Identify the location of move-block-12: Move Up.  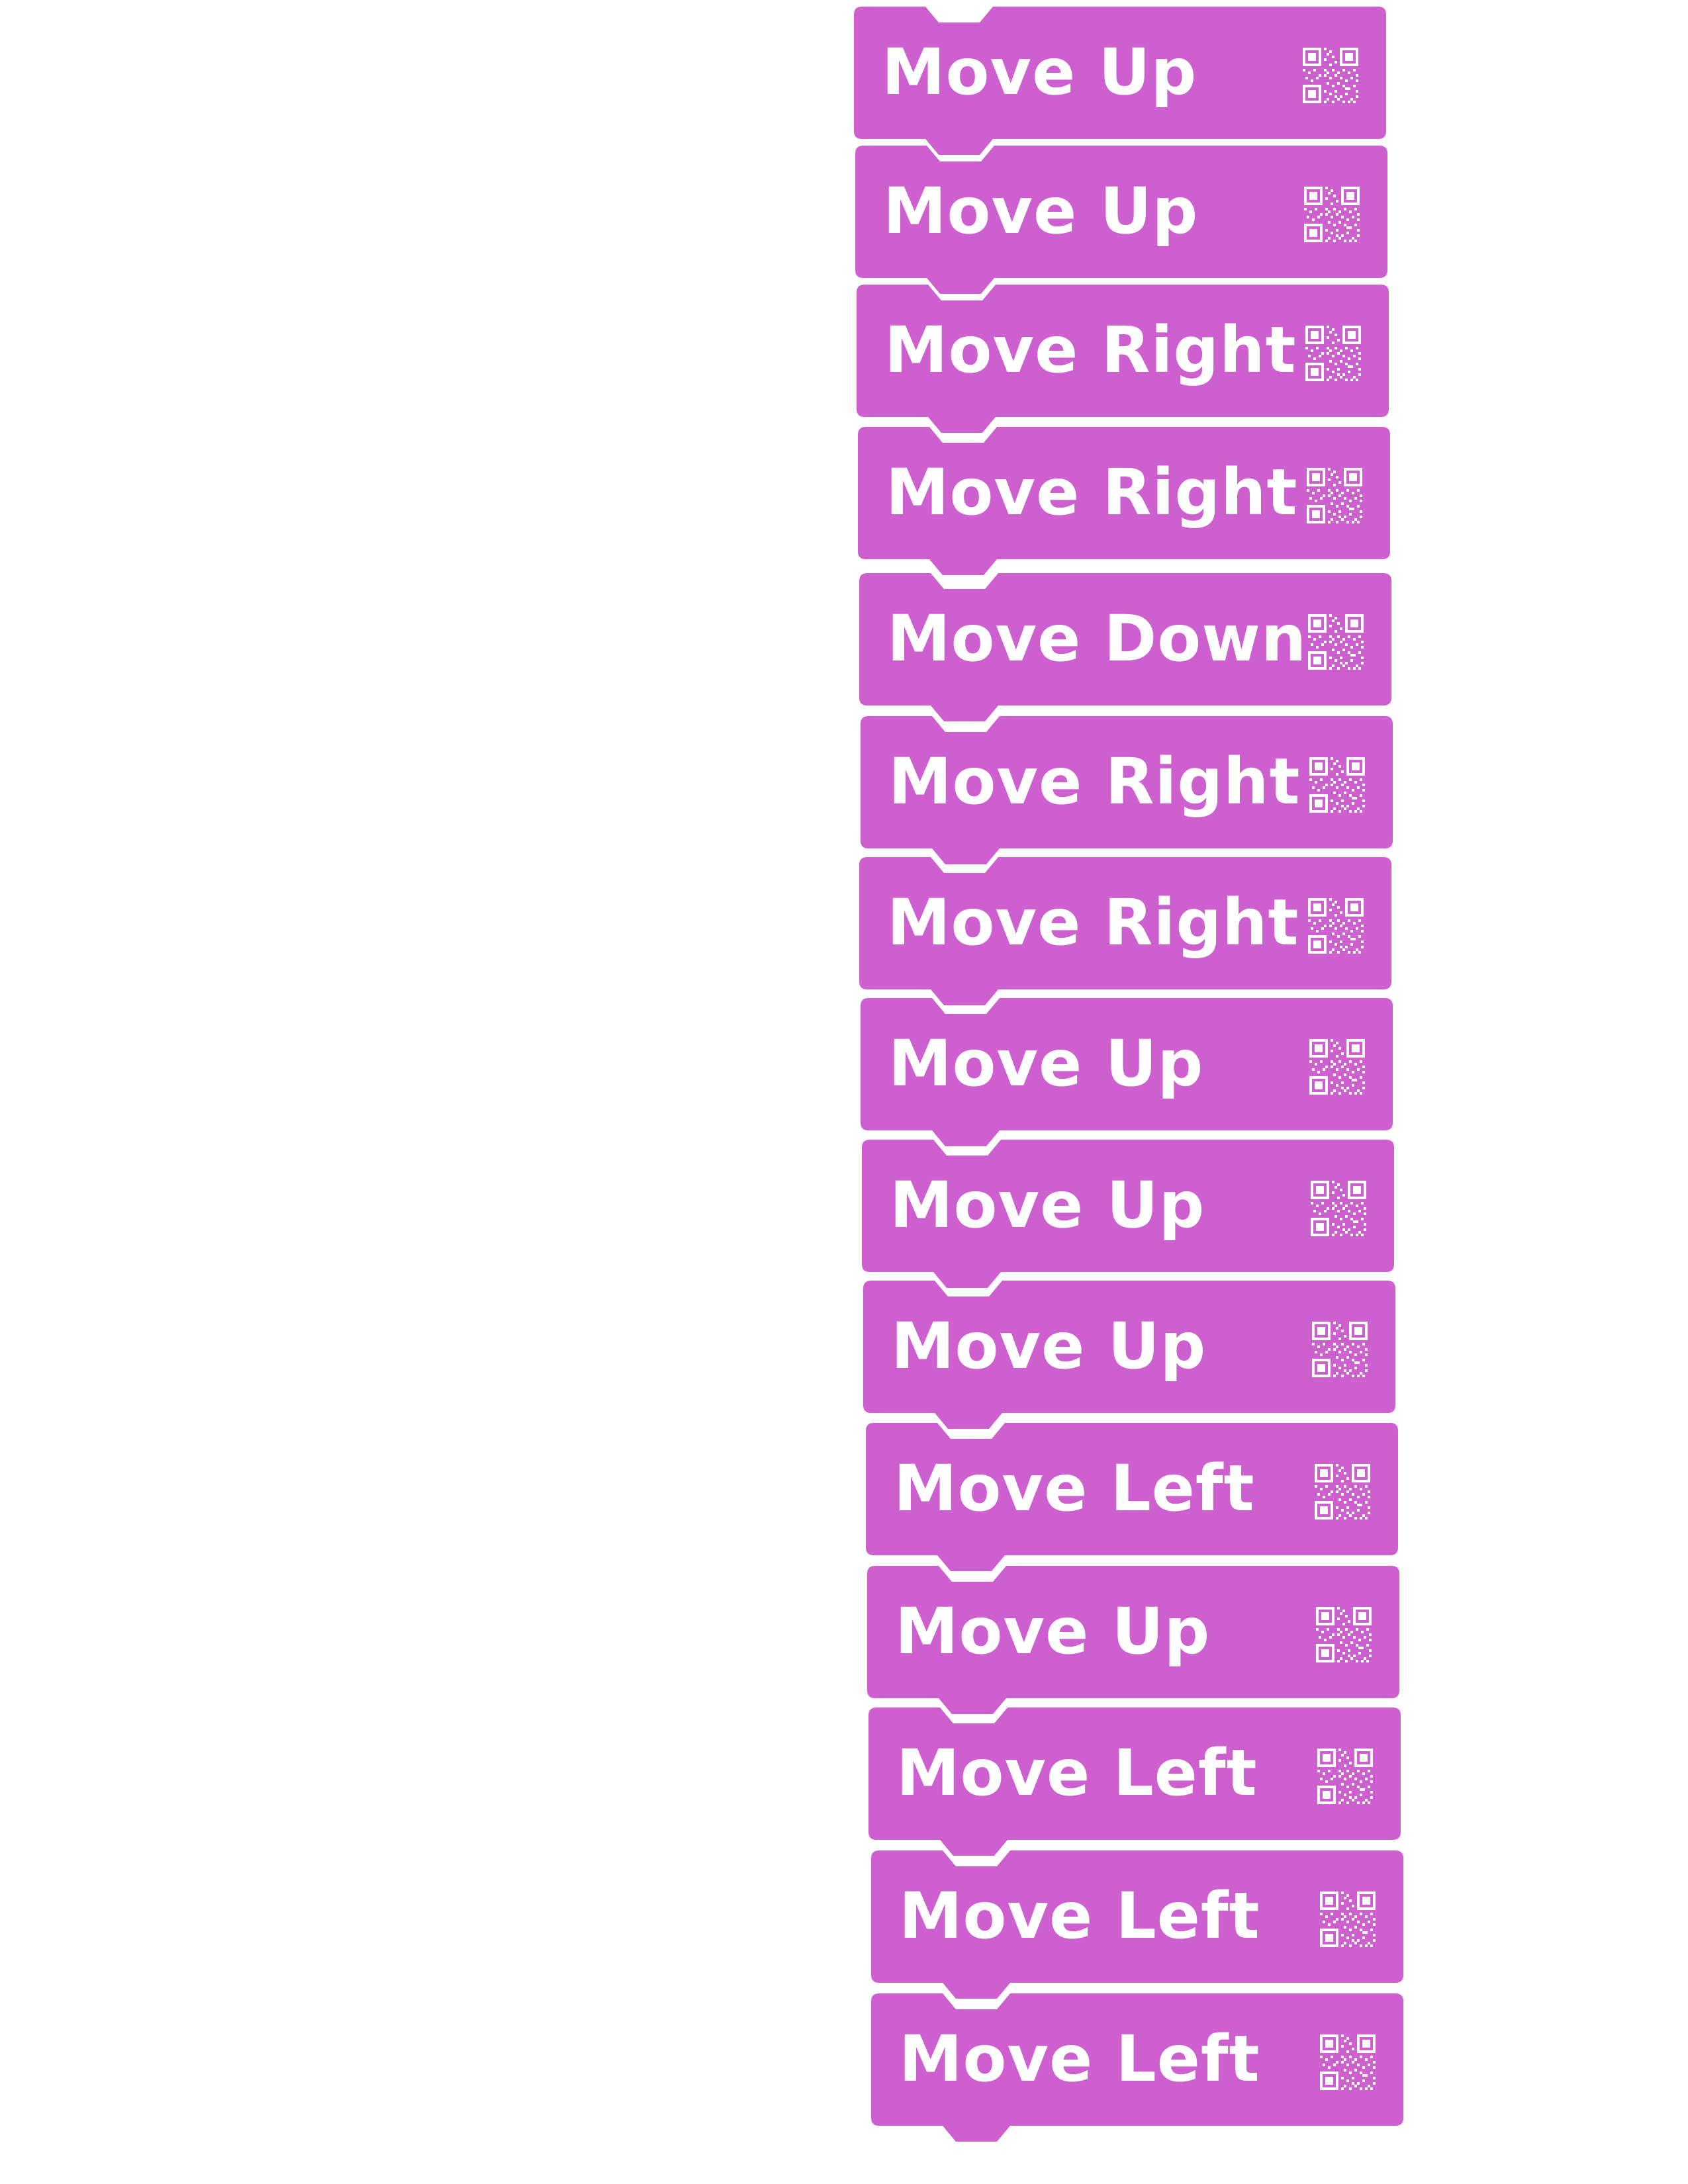
(1133, 1644).